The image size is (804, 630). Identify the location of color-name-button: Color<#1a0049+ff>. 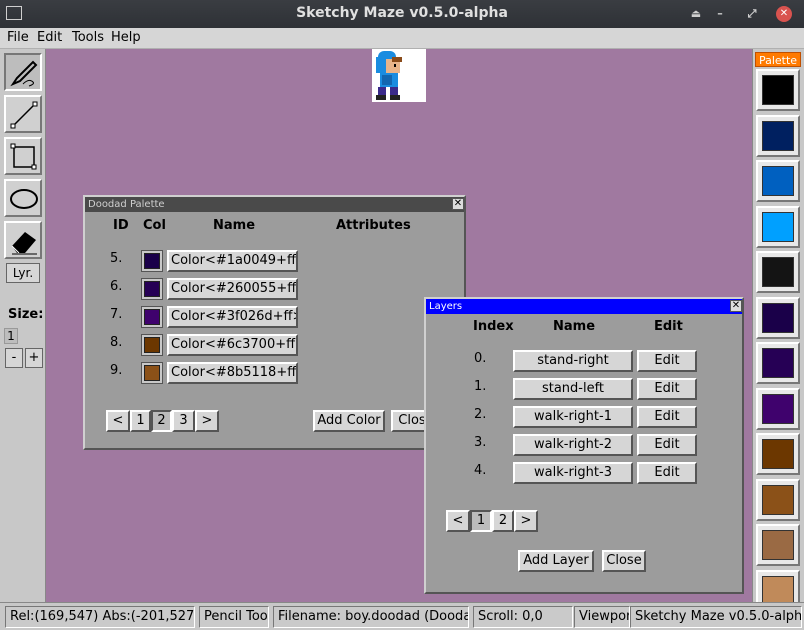
(232, 261).